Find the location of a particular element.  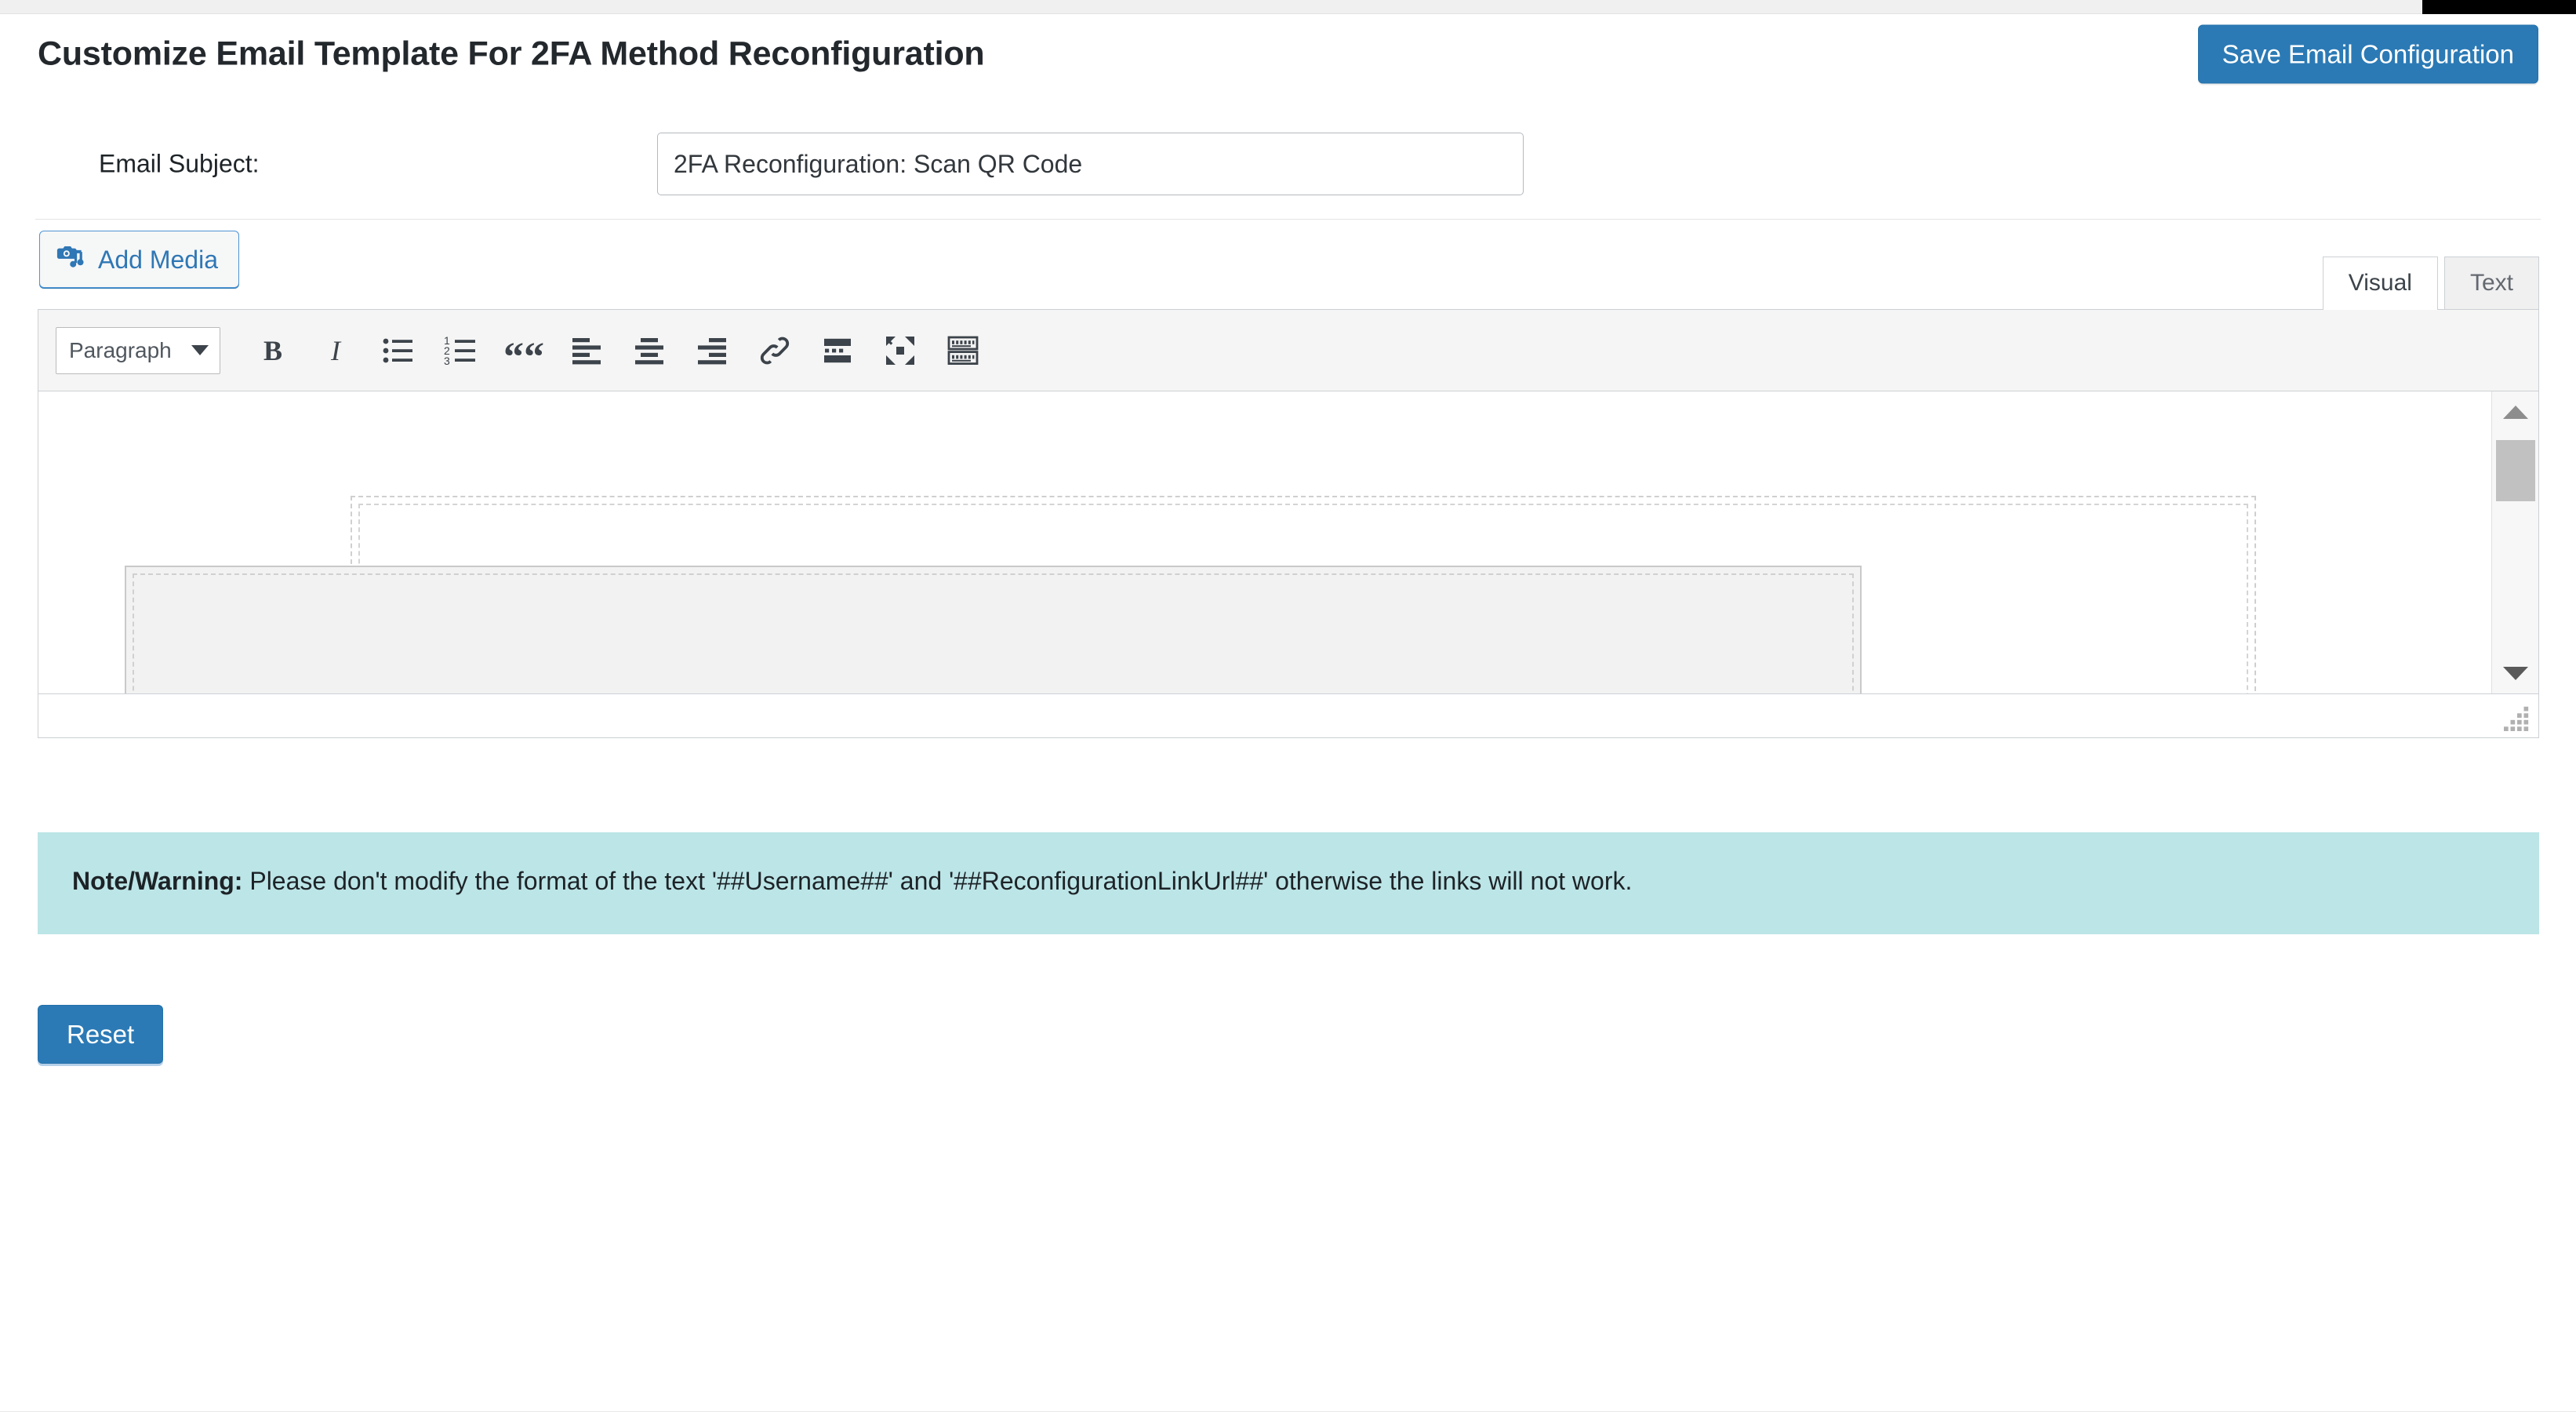

italic-icon: I is located at coordinates (335, 350).